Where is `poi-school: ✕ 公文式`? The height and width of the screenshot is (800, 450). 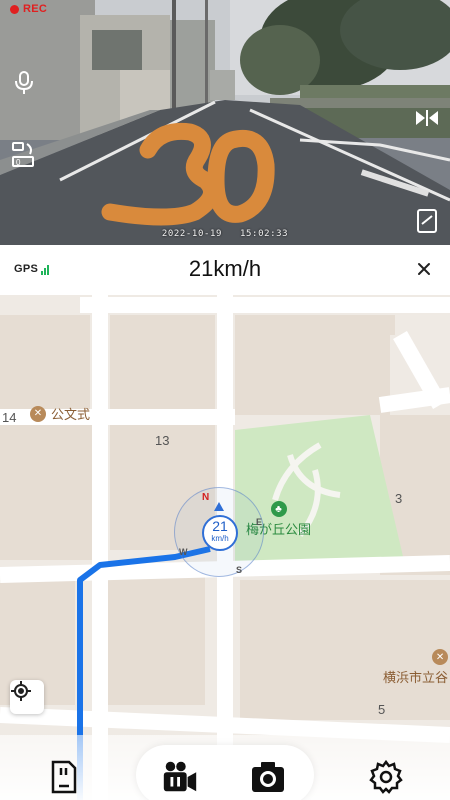 poi-school: ✕ 公文式 is located at coordinates (60, 413).